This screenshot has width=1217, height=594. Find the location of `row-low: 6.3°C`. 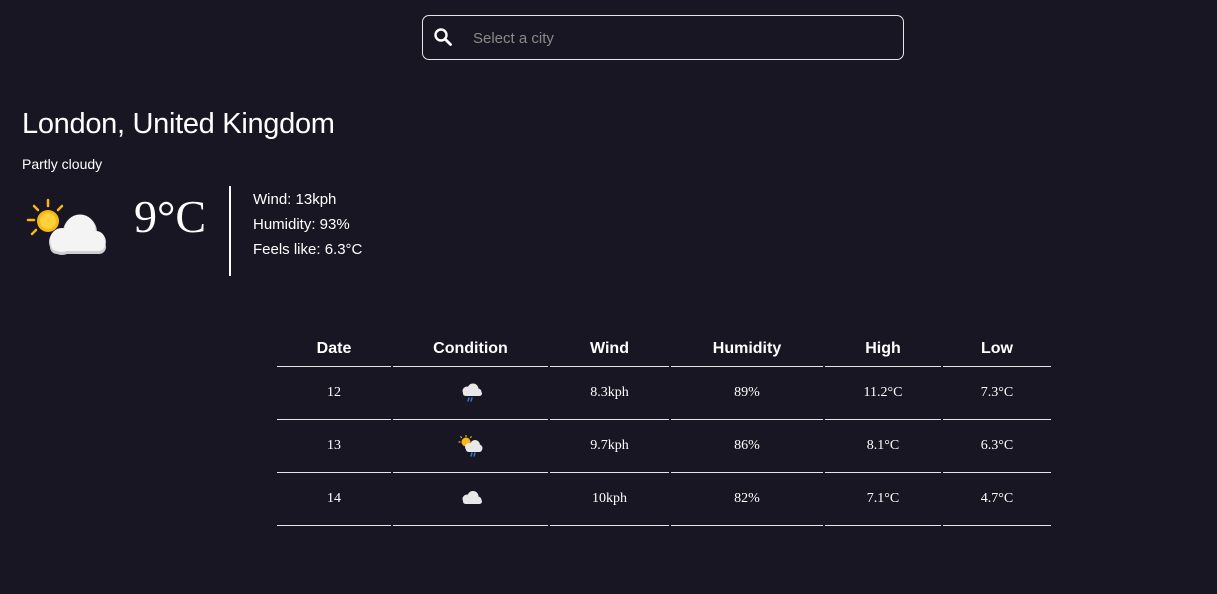

row-low: 6.3°C is located at coordinates (997, 446).